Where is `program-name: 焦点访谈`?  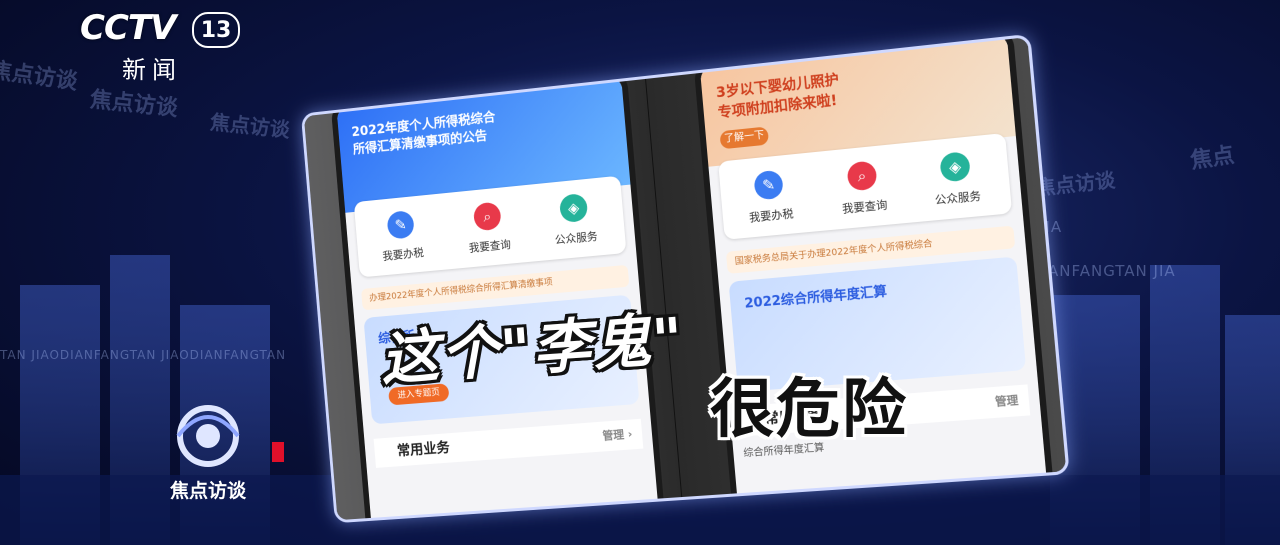 program-name: 焦点访谈 is located at coordinates (208, 491).